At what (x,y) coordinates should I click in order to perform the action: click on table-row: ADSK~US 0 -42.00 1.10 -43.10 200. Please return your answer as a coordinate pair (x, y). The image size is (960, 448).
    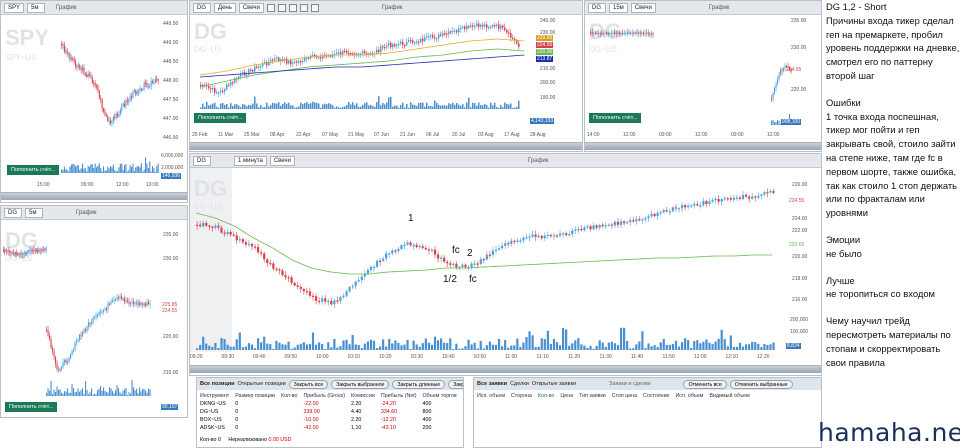
    Looking at the image, I should click on (328, 428).